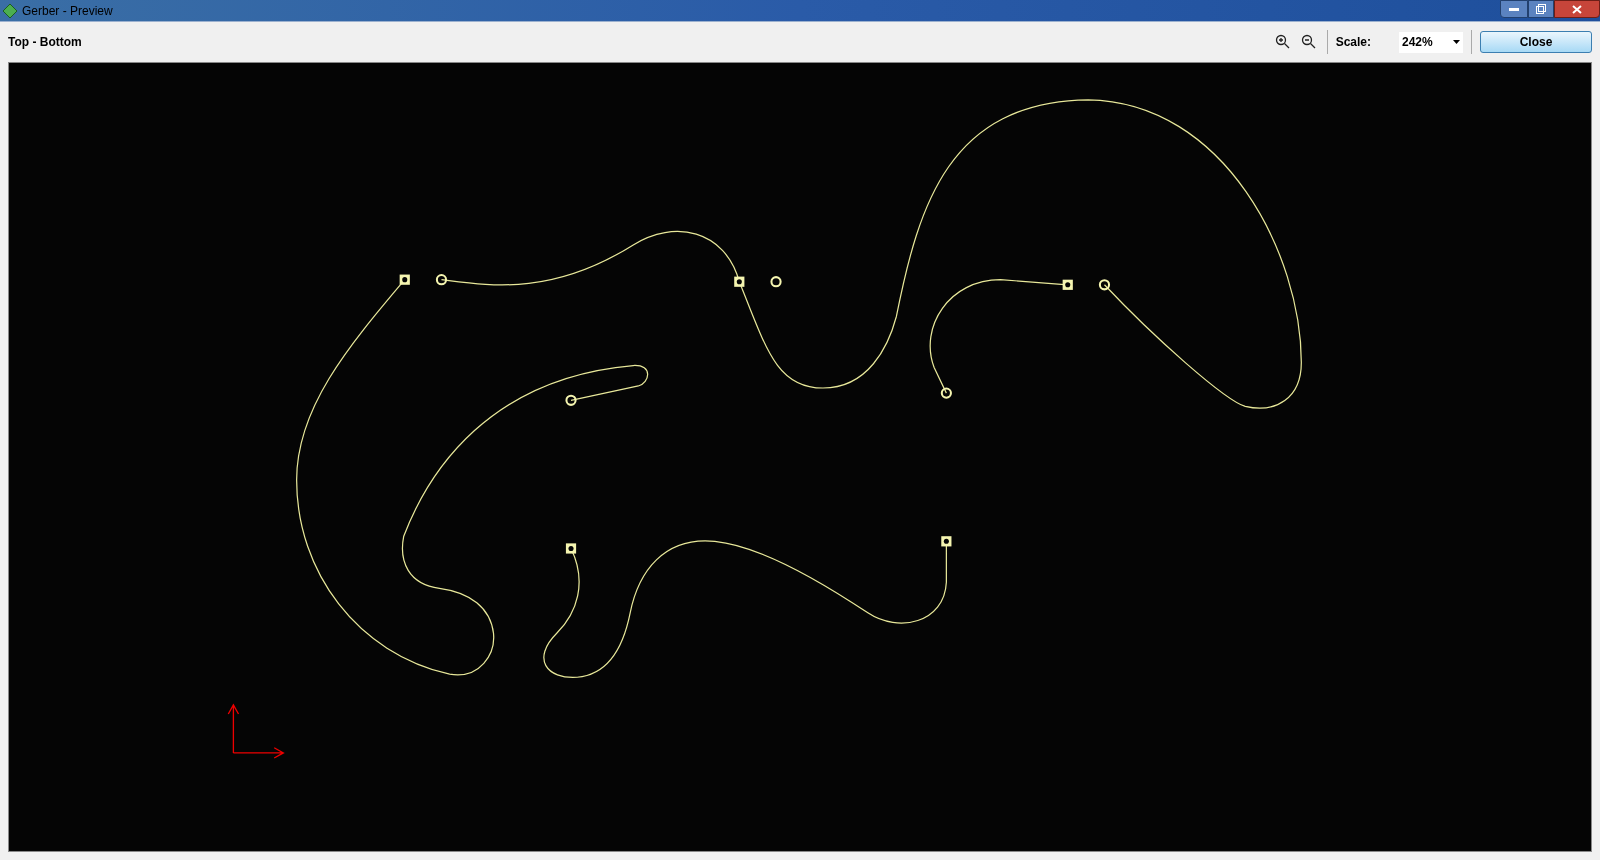  I want to click on close-window-button, so click(1577, 9).